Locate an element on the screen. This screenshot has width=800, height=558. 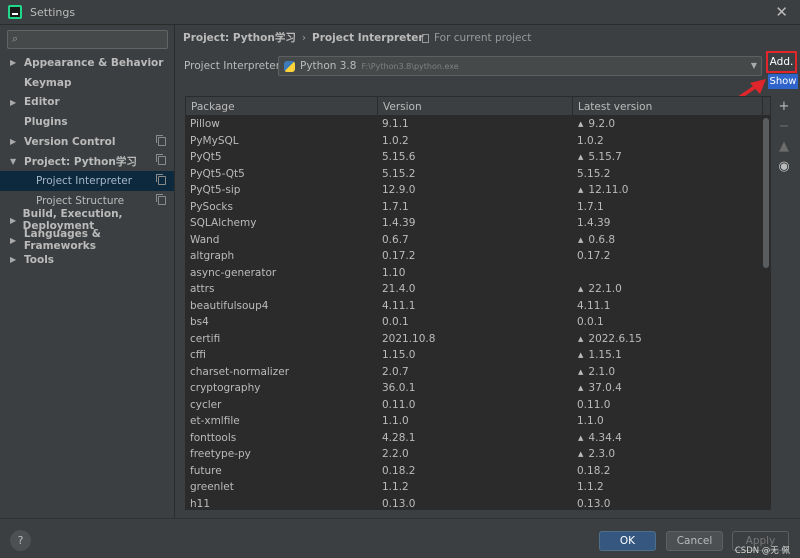
table-row: cycler 0.11.0 0.11.0 is located at coordinates (478, 405).